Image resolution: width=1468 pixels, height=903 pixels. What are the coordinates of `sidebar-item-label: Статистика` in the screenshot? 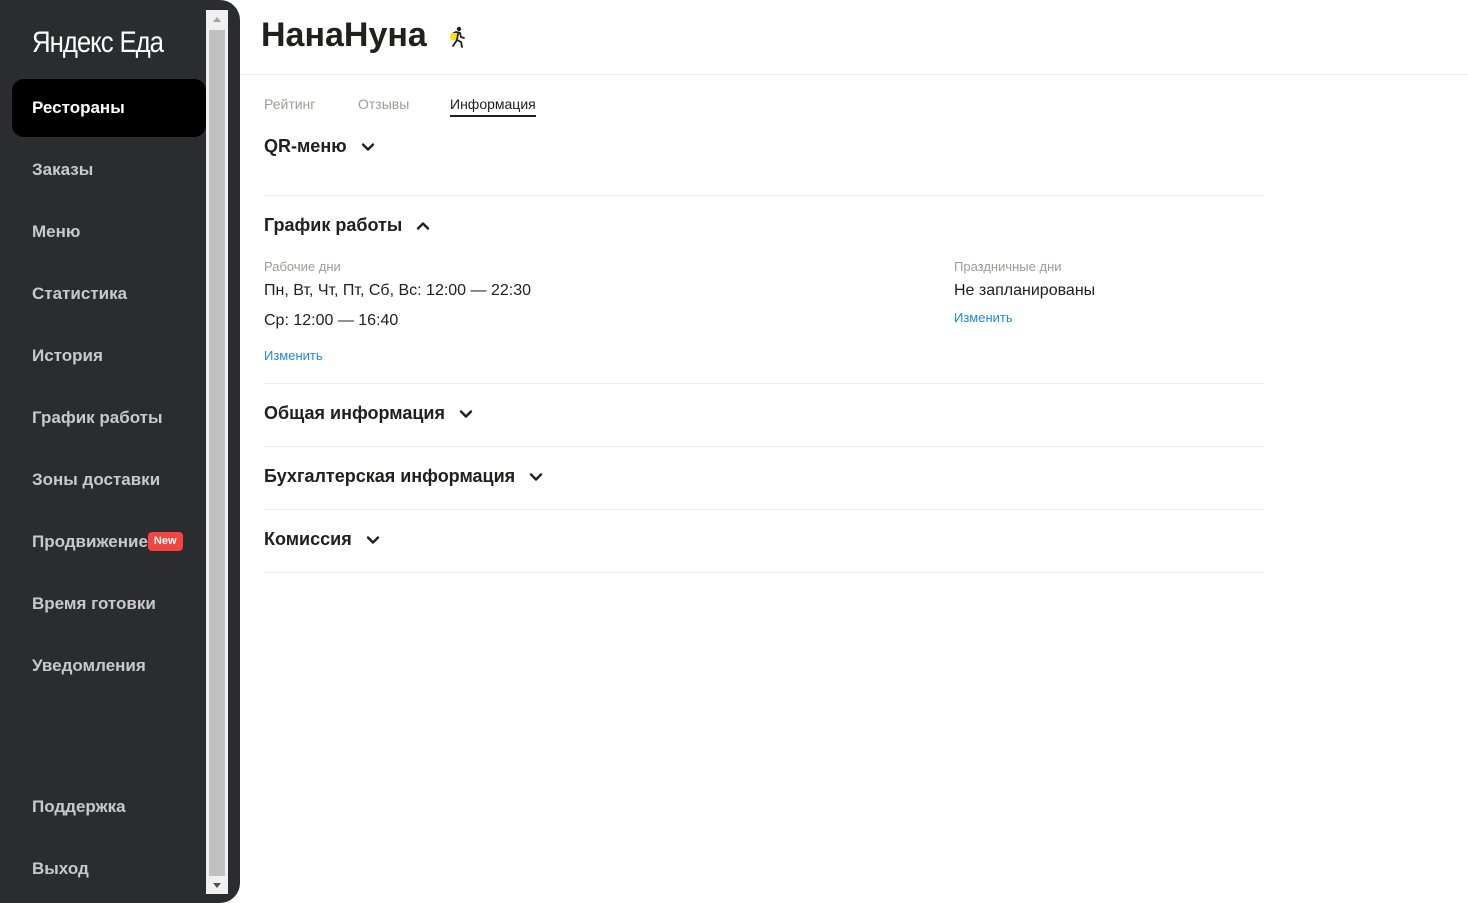 It's located at (80, 293).